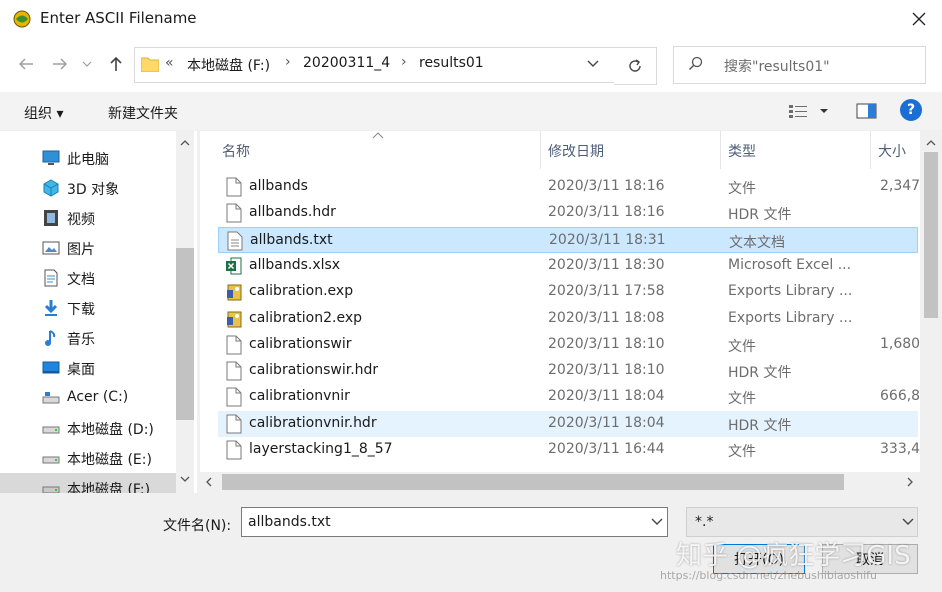  I want to click on file-date: 2020/3/11 18:04, so click(606, 422).